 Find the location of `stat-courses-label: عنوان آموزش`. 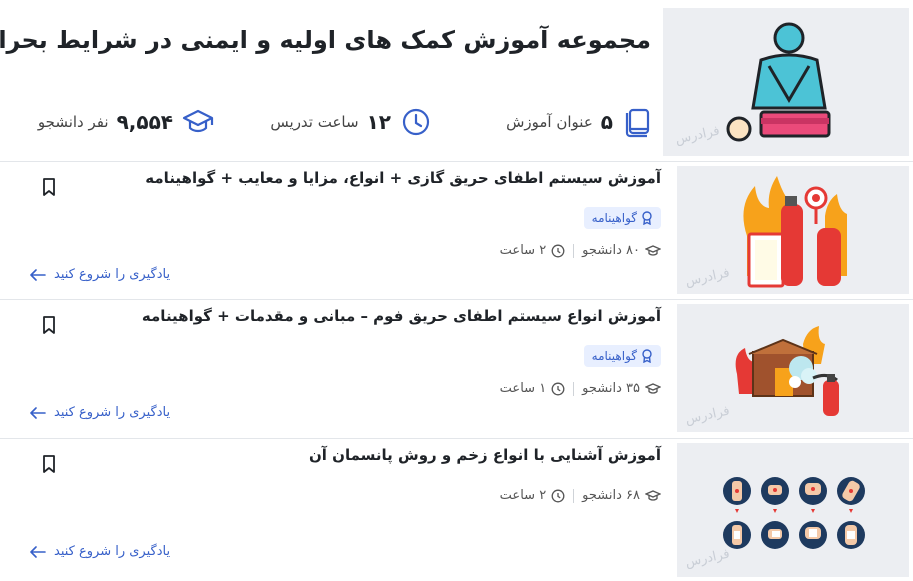

stat-courses-label: عنوان آموزش is located at coordinates (549, 122).